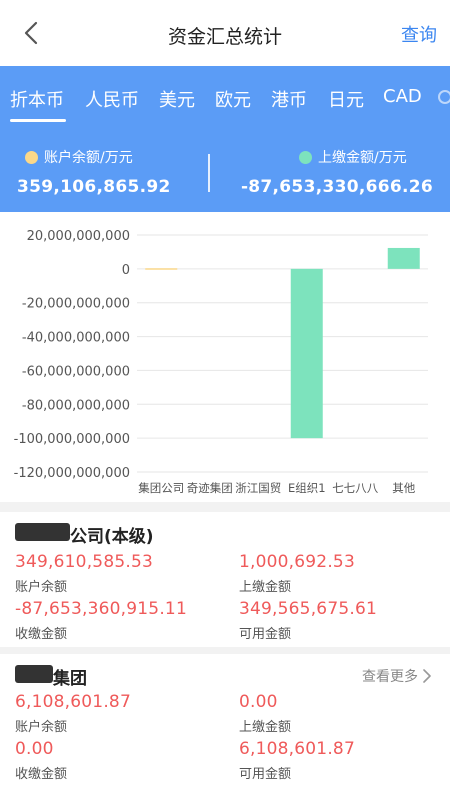  What do you see at coordinates (126, 270) in the screenshot?
I see `y-tick-label: 0` at bounding box center [126, 270].